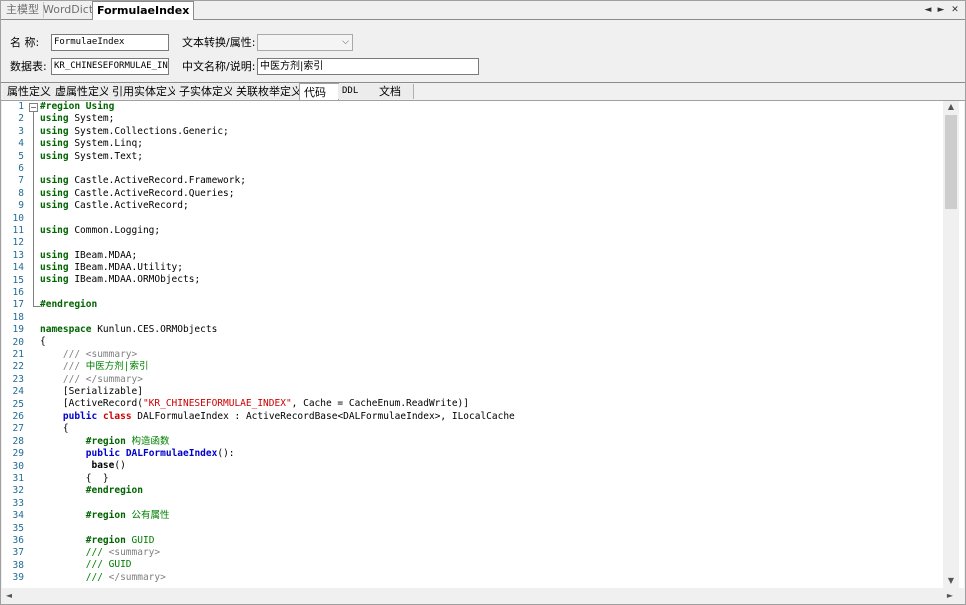  Describe the element at coordinates (18, 292) in the screenshot. I see `line-number: 16` at that location.